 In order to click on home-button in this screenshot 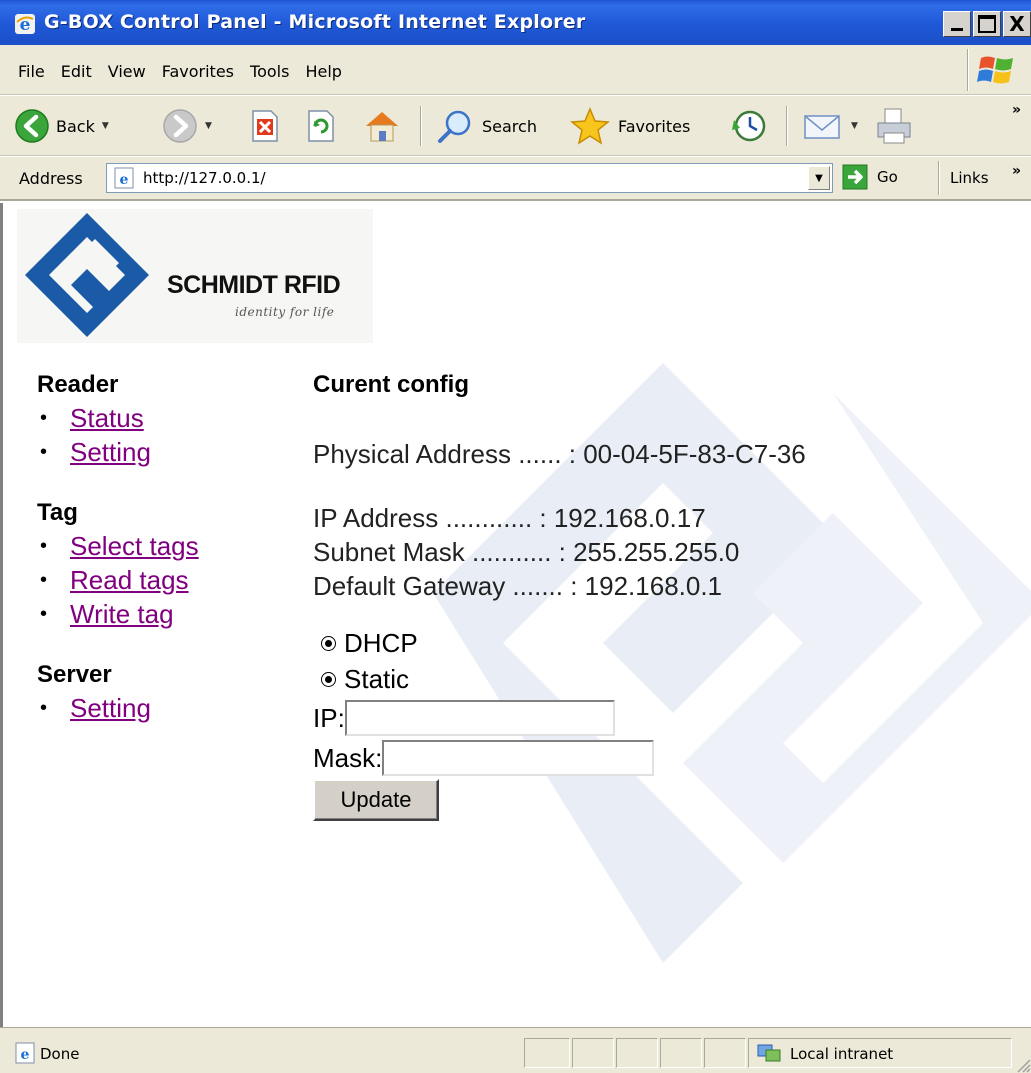, I will do `click(382, 126)`.